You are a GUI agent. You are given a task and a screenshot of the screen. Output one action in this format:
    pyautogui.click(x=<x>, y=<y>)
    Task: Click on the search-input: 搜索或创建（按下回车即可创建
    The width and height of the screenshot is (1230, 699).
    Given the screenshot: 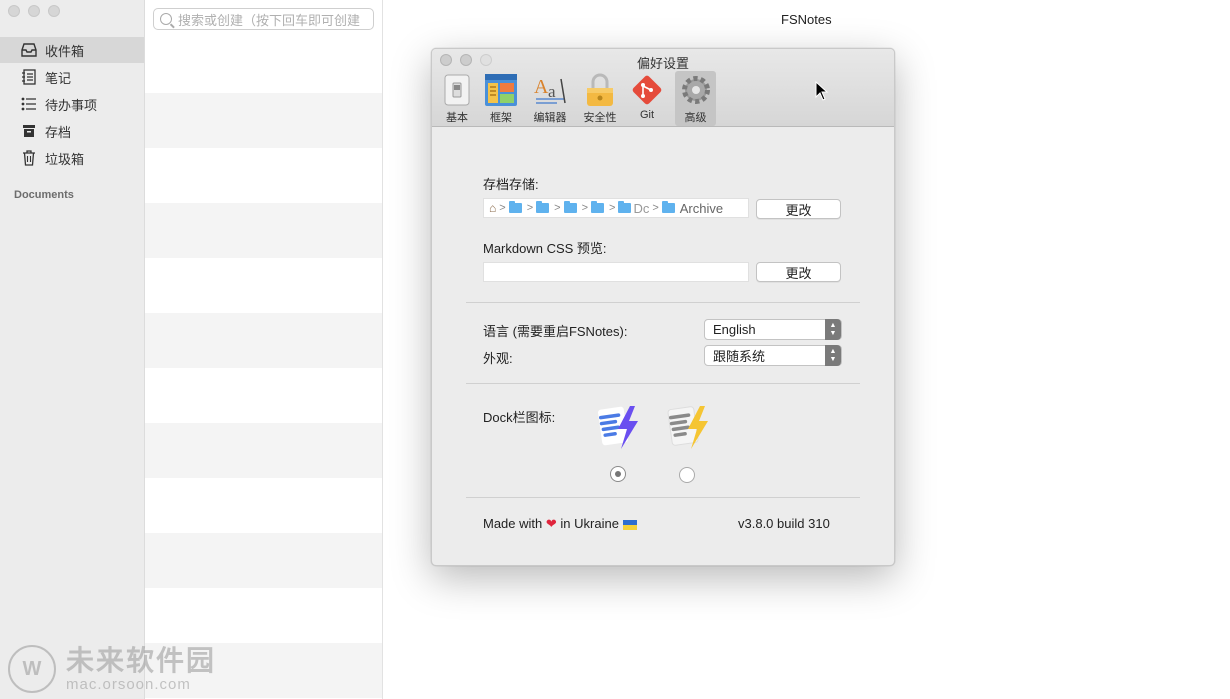 What is the action you would take?
    pyautogui.click(x=263, y=19)
    